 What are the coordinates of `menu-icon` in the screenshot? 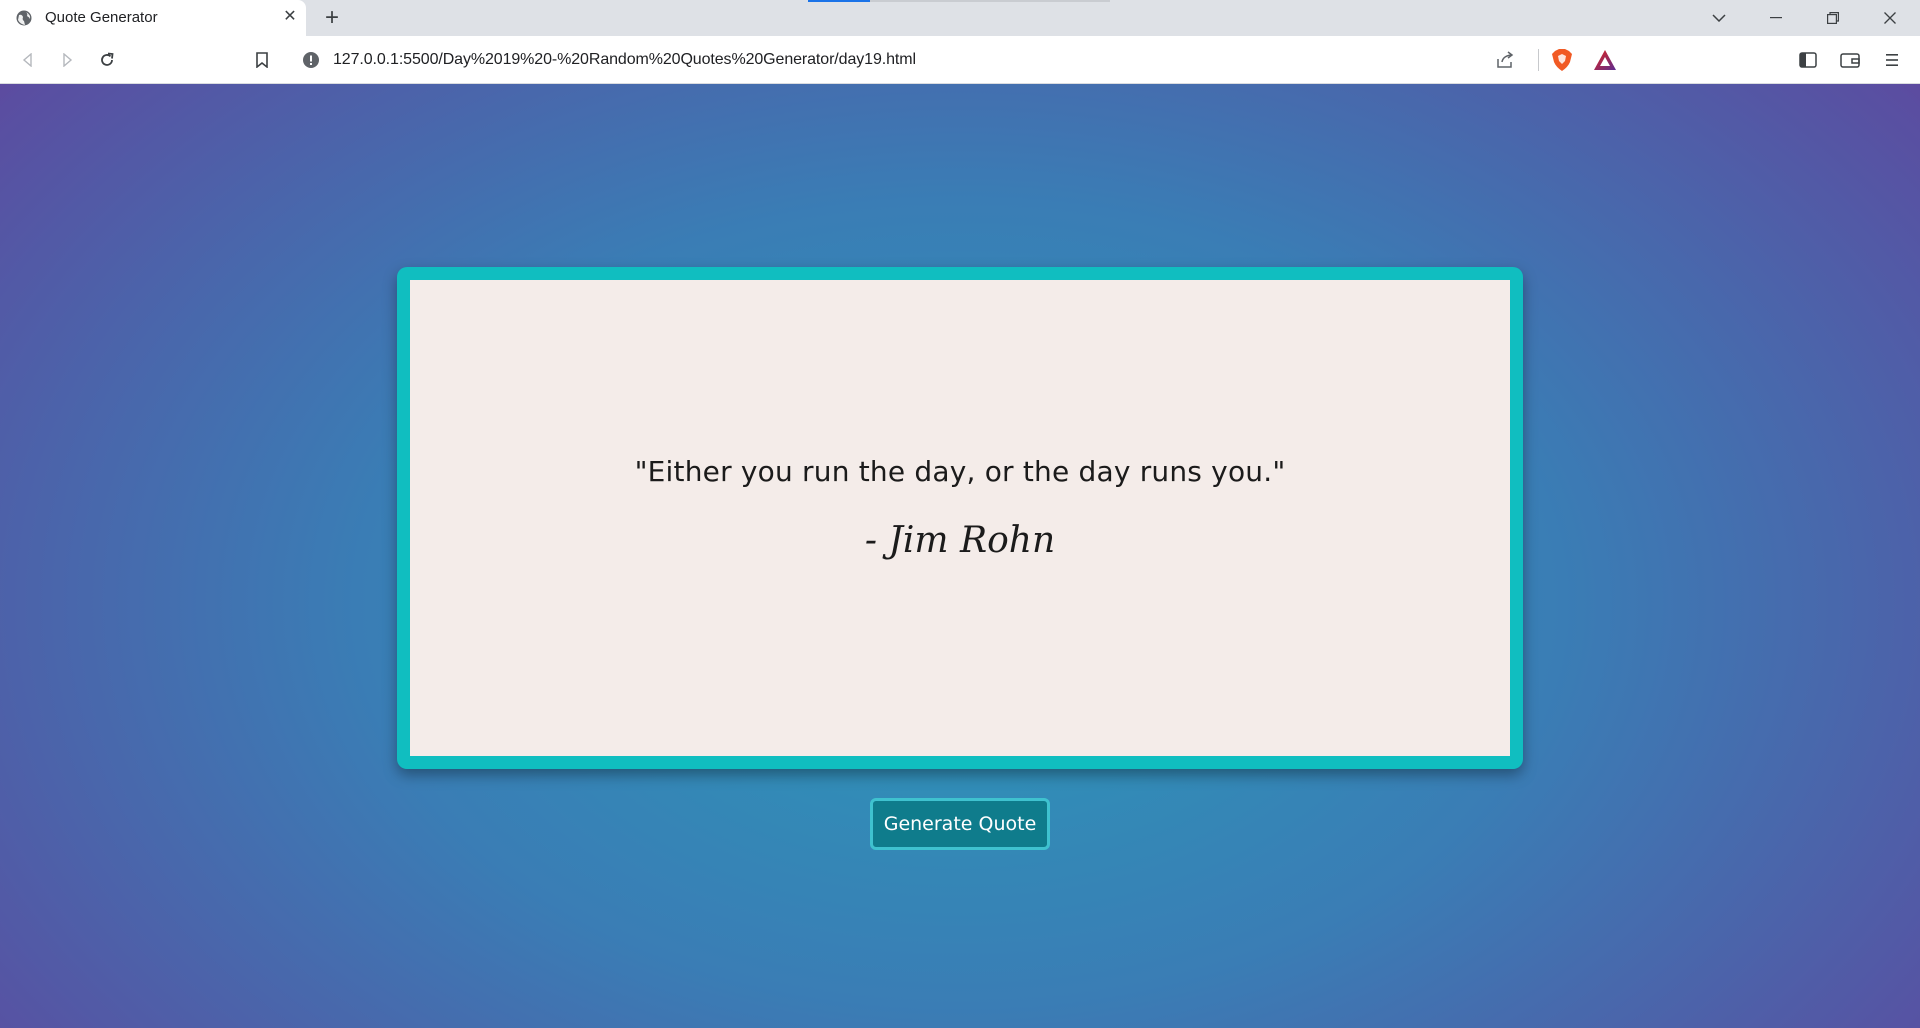 It's located at (1892, 60).